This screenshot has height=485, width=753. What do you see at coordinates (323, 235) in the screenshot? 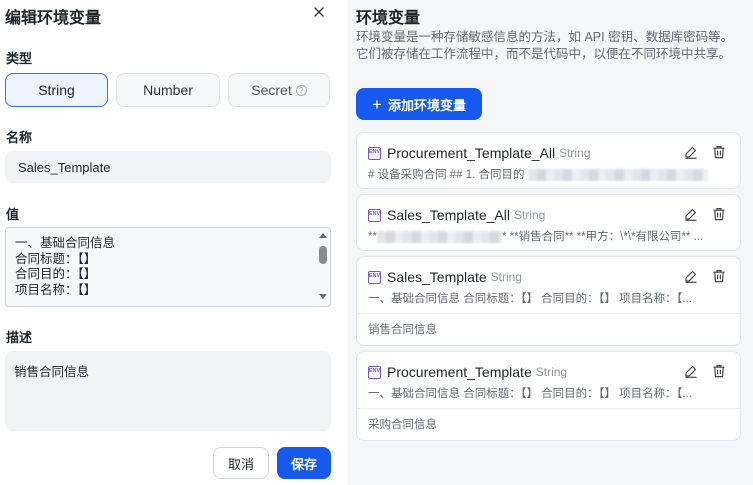
I see `scroll-up-icon` at bounding box center [323, 235].